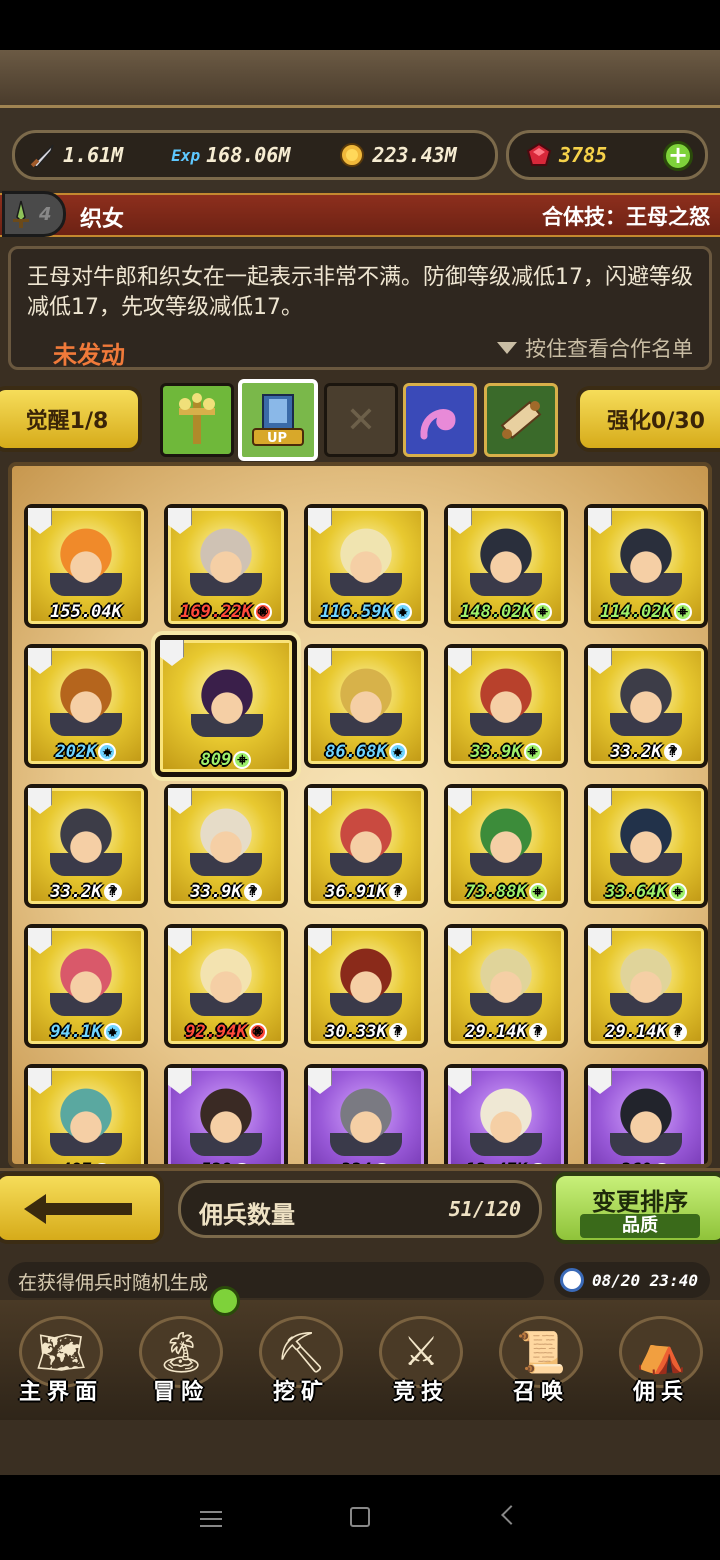  I want to click on mercenary-card: 809 +, so click(226, 706).